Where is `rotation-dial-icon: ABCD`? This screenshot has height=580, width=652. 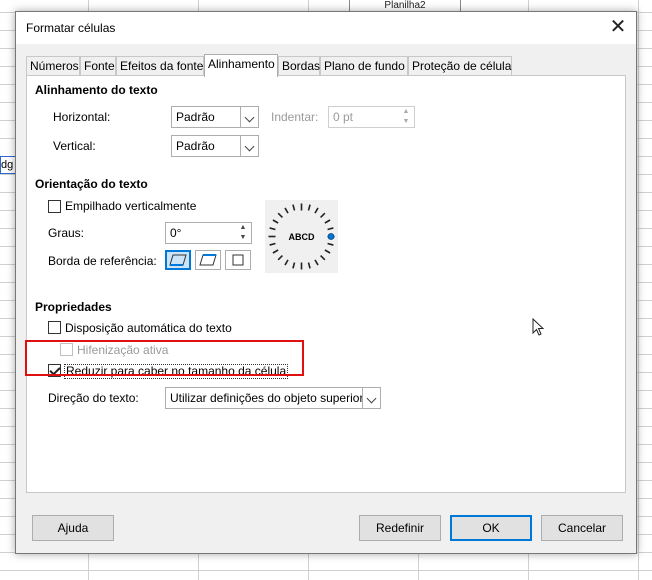
rotation-dial-icon: ABCD is located at coordinates (301, 236).